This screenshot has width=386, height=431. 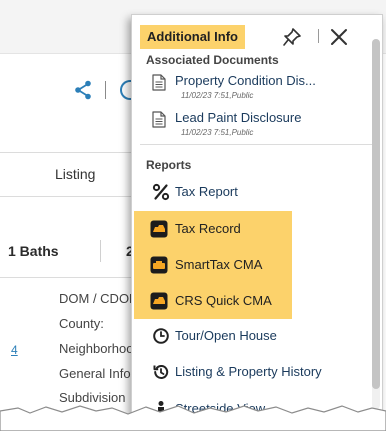 I want to click on pin-icon, so click(x=292, y=37).